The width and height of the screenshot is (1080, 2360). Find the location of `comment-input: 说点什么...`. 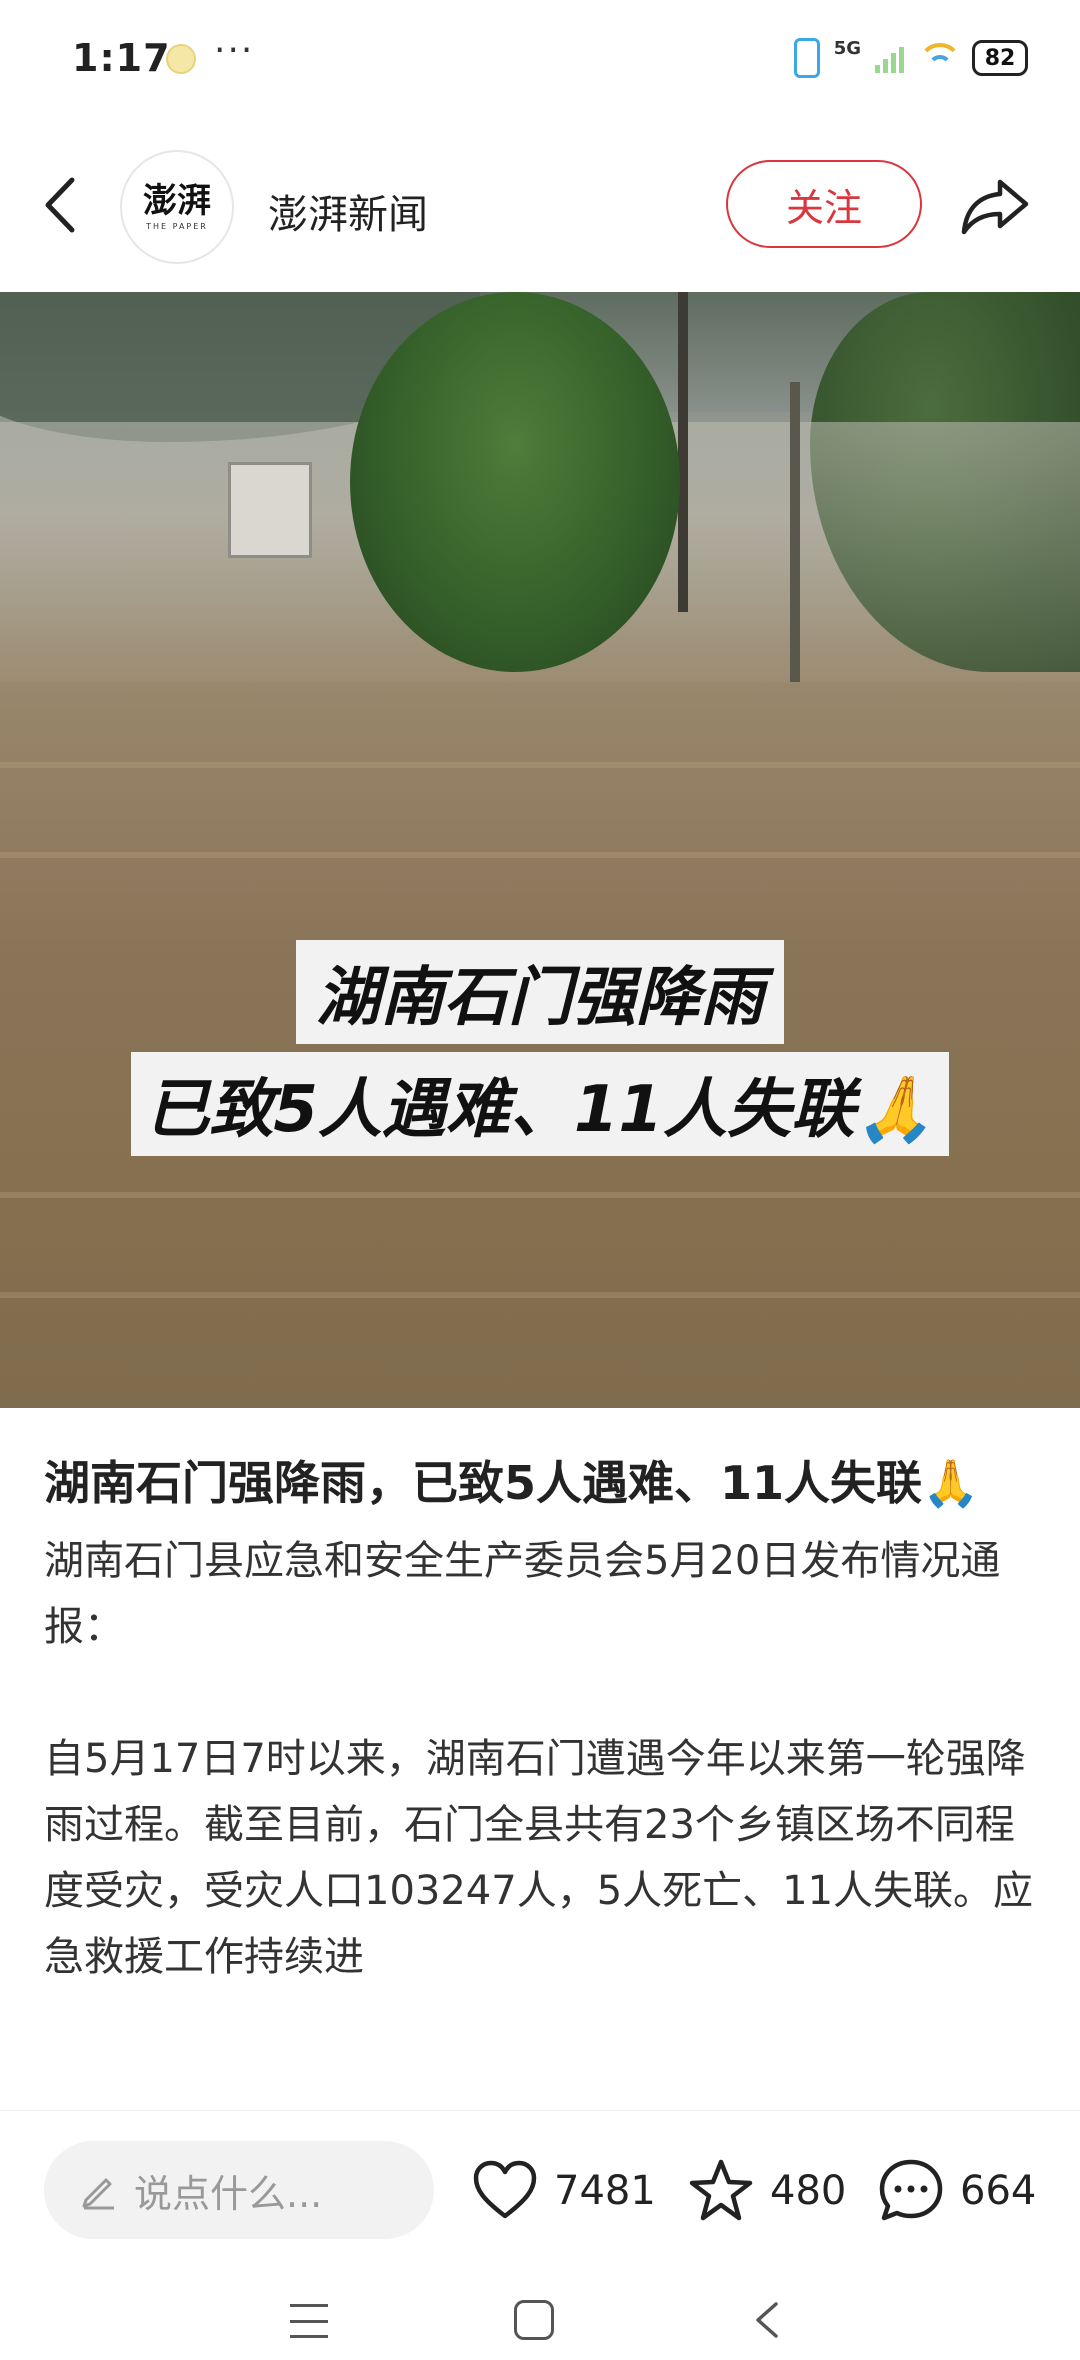

comment-input: 说点什么... is located at coordinates (239, 2190).